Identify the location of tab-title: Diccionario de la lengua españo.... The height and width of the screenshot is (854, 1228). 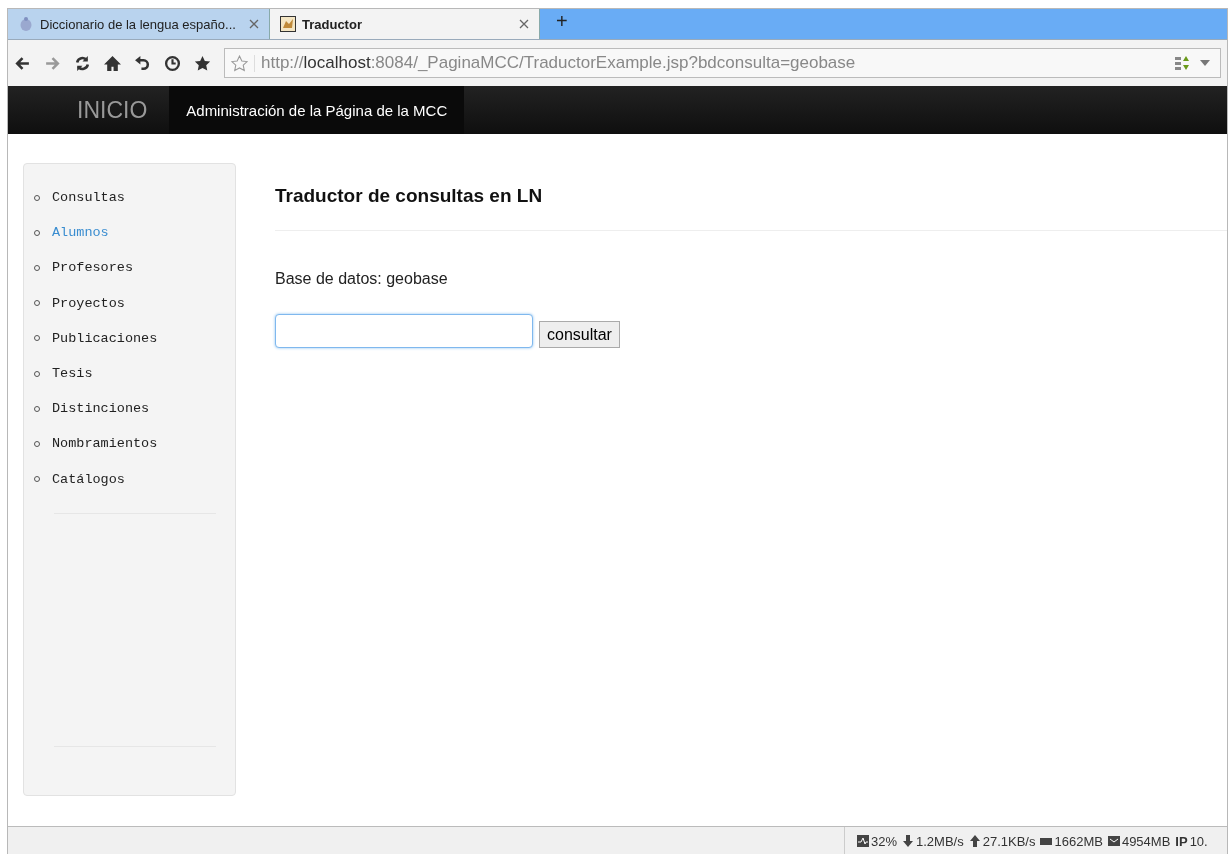
(138, 24).